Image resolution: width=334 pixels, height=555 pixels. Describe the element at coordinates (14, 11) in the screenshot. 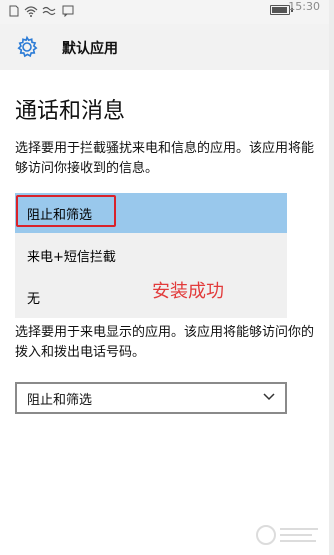

I see `sim-icon` at that location.